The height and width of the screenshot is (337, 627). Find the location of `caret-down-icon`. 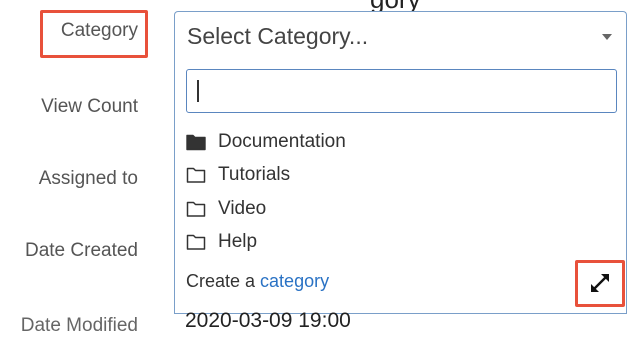

caret-down-icon is located at coordinates (607, 37).